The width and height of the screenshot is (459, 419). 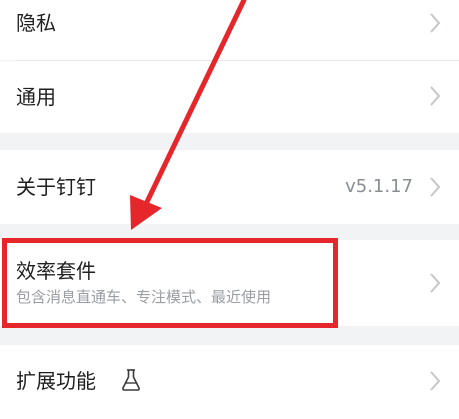 What do you see at coordinates (56, 187) in the screenshot?
I see `about-label: 关于钉钉` at bounding box center [56, 187].